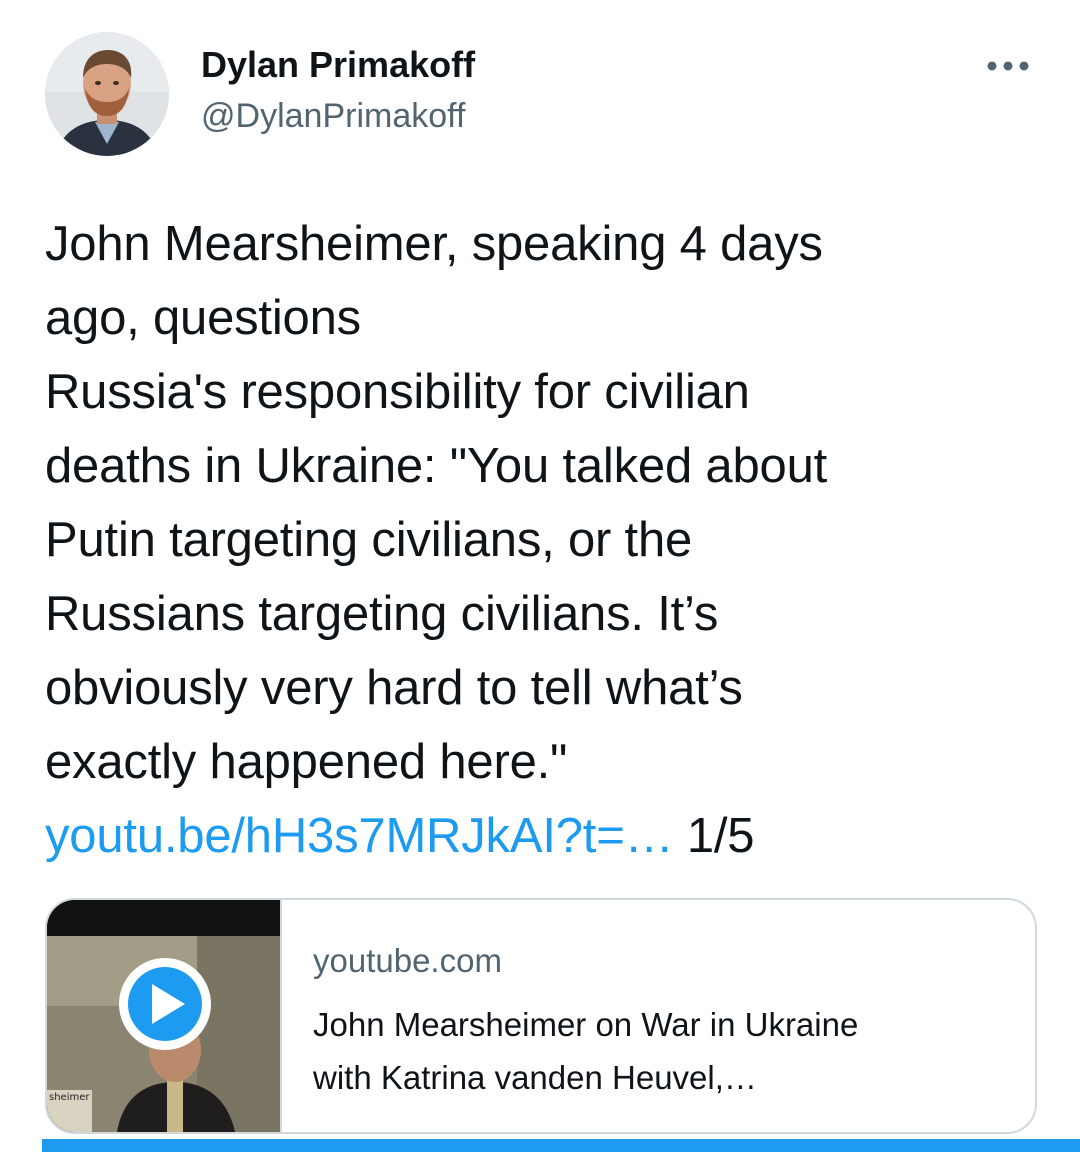  I want to click on tweet-text-line: Russians targeting civilians. It’s, so click(382, 614).